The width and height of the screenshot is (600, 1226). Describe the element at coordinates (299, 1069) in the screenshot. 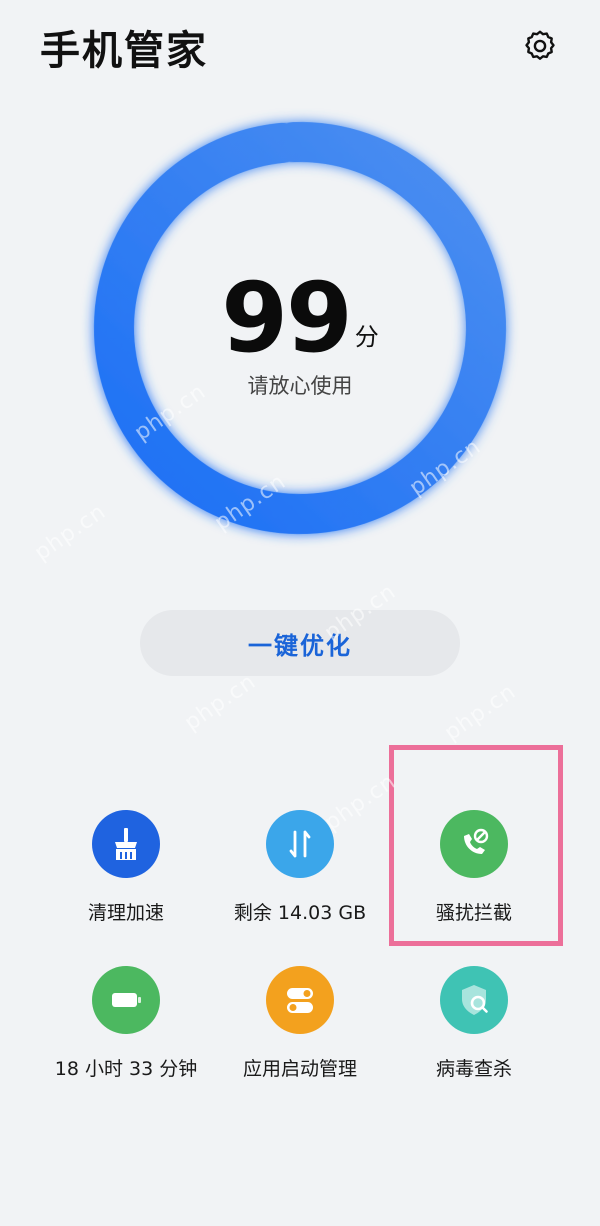

I see `tool-label: 应用启动管理` at that location.